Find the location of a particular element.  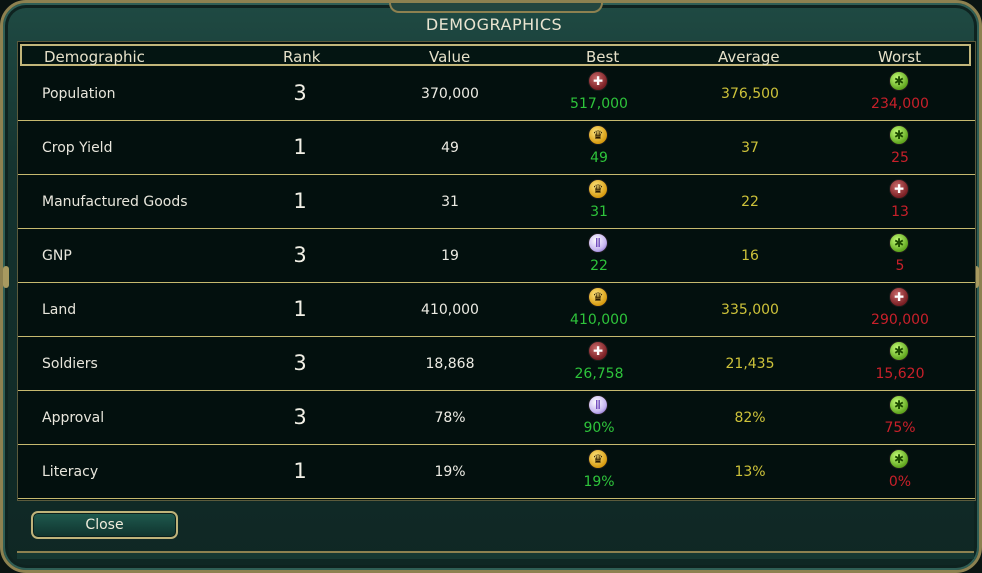

average-value: 22 is located at coordinates (750, 202).